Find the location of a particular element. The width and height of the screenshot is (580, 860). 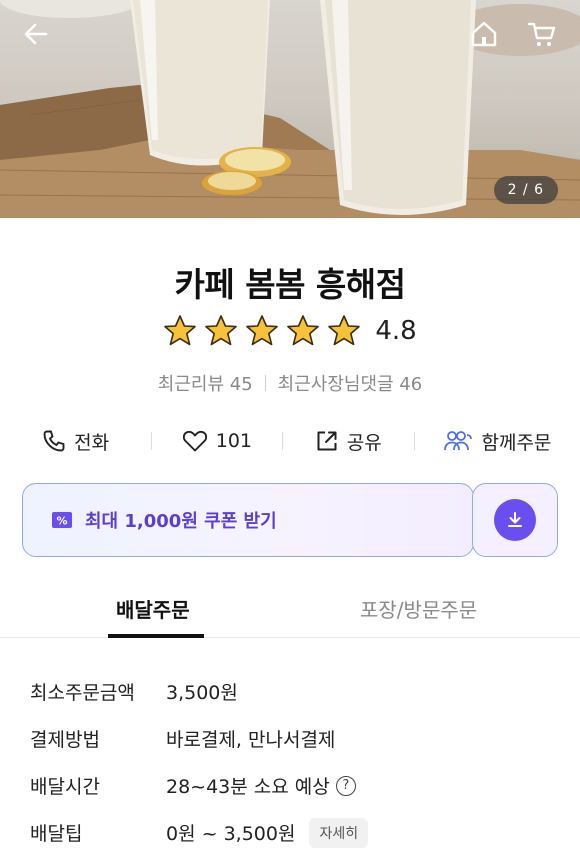

divider is located at coordinates (265, 383).